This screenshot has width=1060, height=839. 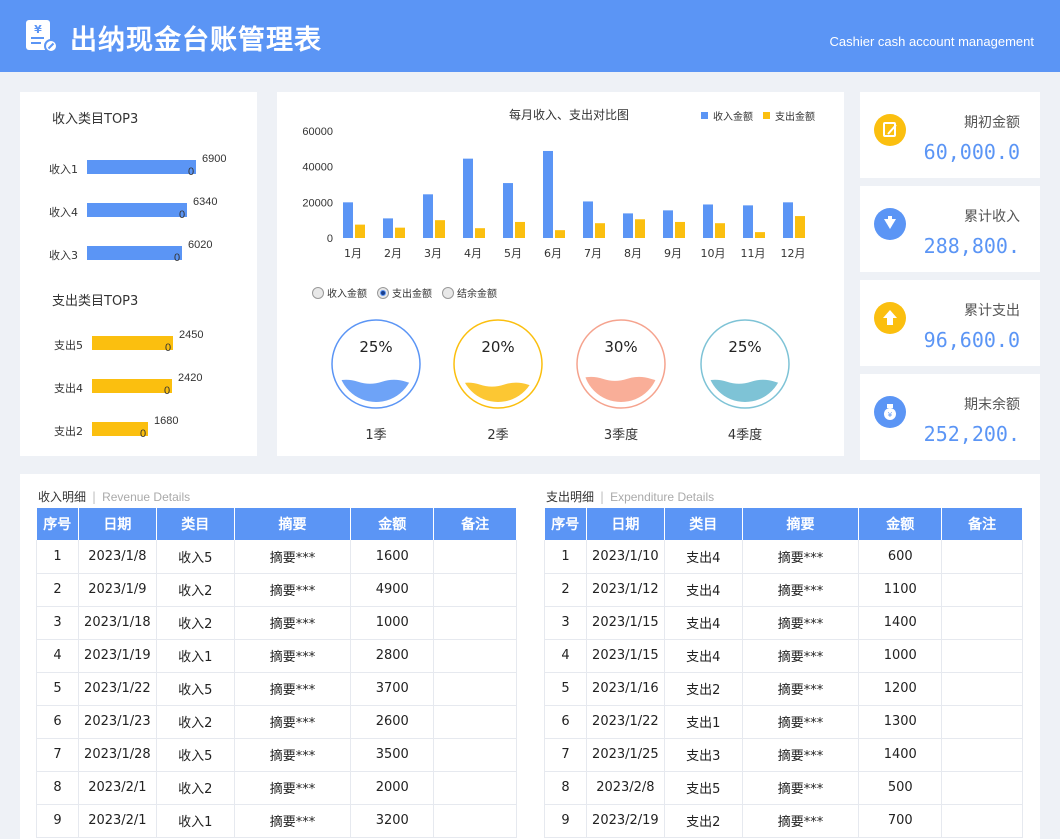 I want to click on radio-balance: 结余金额, so click(x=469, y=292).